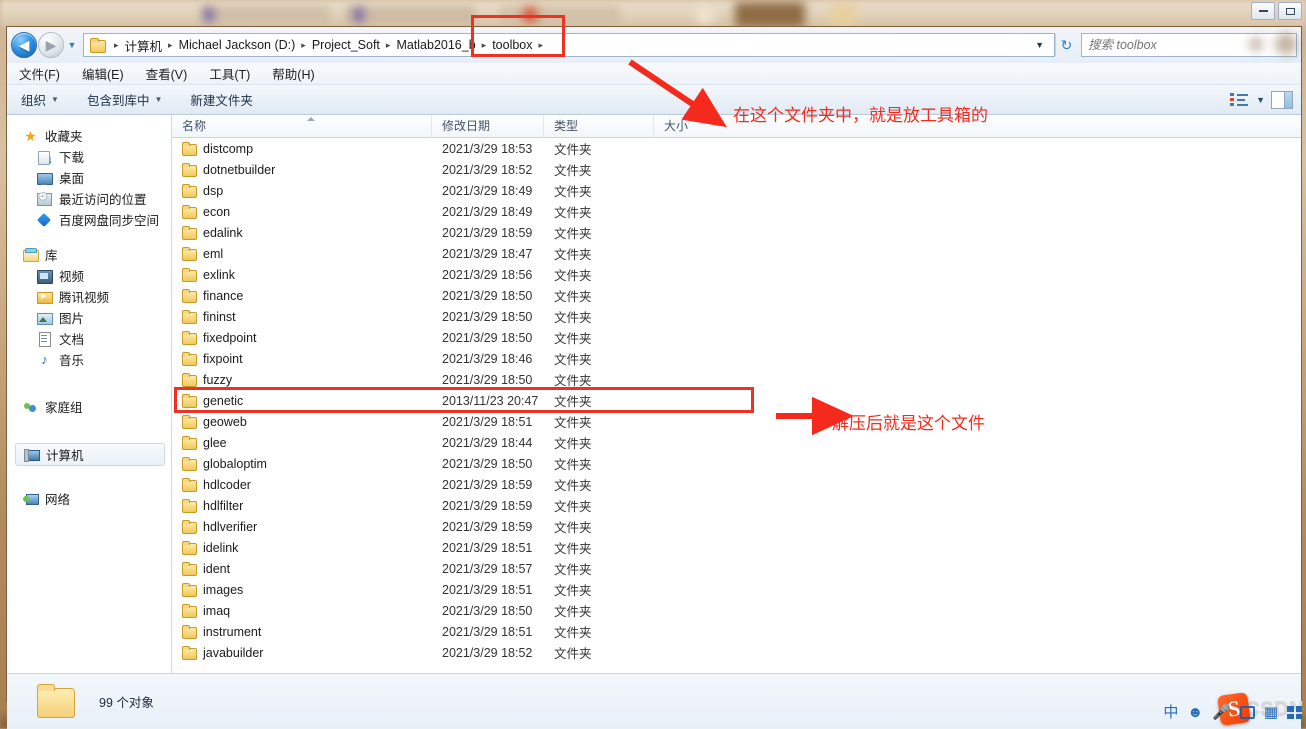 The image size is (1306, 729). I want to click on menu-item-file: 文件(F), so click(39, 73).